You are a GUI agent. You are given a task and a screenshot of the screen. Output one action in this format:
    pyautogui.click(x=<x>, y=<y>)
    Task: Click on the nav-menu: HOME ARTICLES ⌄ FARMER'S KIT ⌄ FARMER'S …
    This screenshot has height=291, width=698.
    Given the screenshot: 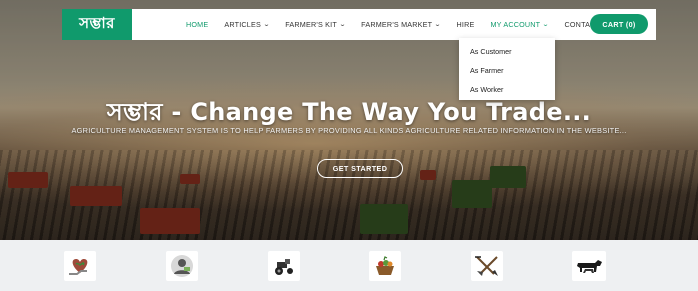 What is the action you would take?
    pyautogui.click(x=393, y=24)
    